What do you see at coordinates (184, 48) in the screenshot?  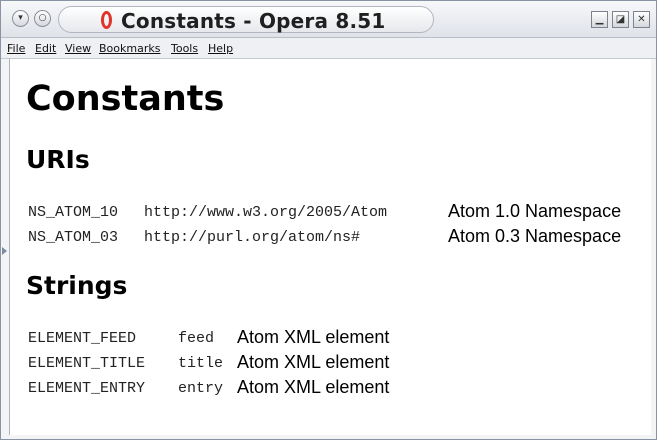 I see `menu-tools: Tools` at bounding box center [184, 48].